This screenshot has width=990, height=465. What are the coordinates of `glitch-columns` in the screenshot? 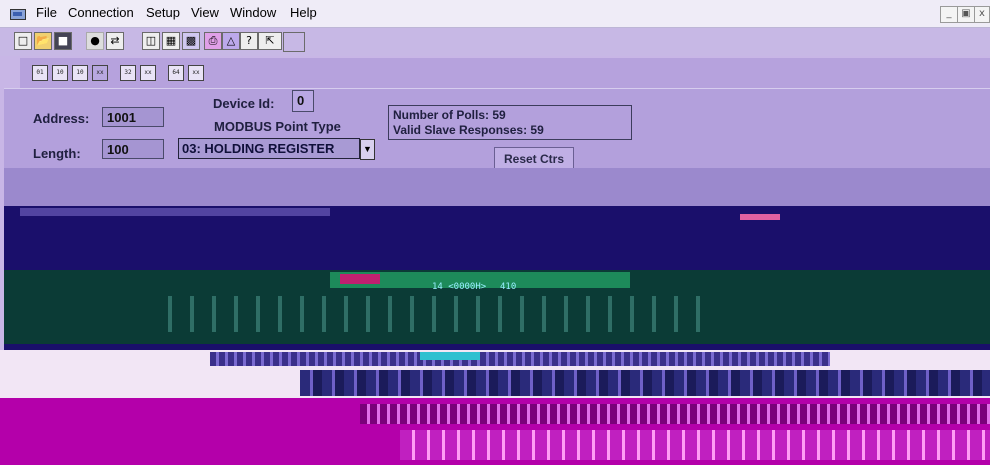 It's located at (430, 314).